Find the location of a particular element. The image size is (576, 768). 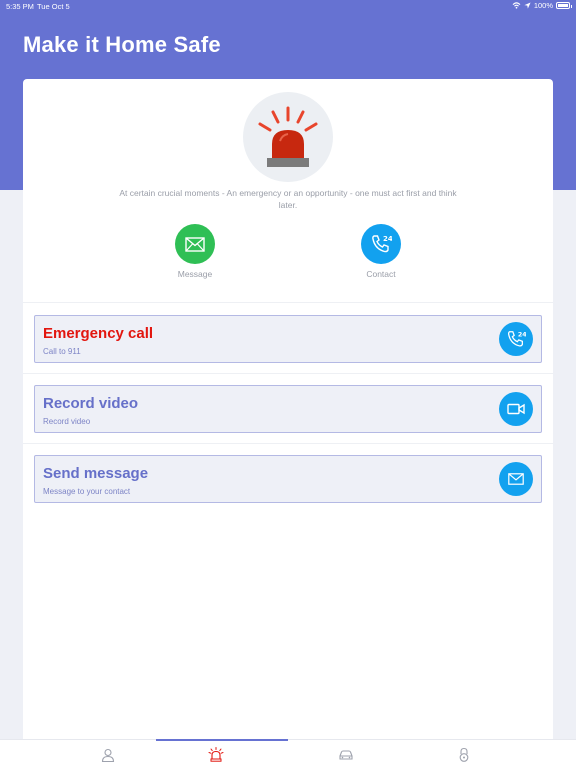

quick-message-circle is located at coordinates (195, 244).